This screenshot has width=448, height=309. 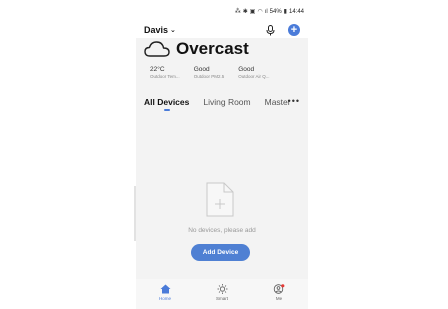 What do you see at coordinates (294, 30) in the screenshot?
I see `add-button: +` at bounding box center [294, 30].